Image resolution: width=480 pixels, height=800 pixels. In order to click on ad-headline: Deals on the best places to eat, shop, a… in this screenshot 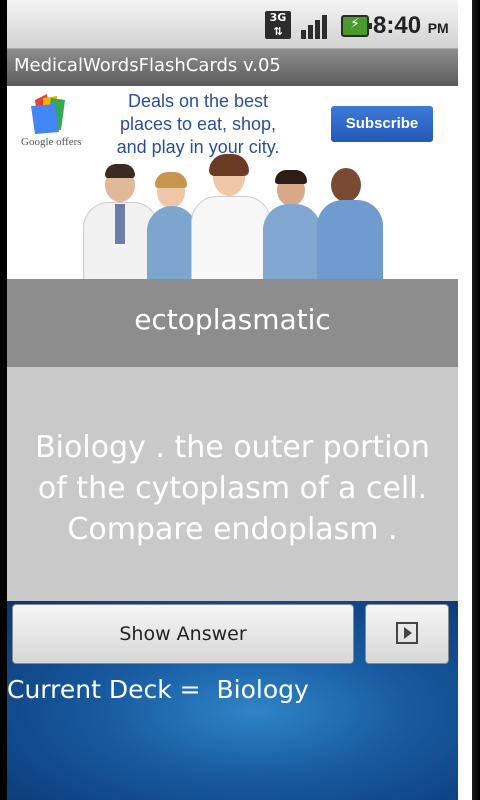, I will do `click(198, 124)`.